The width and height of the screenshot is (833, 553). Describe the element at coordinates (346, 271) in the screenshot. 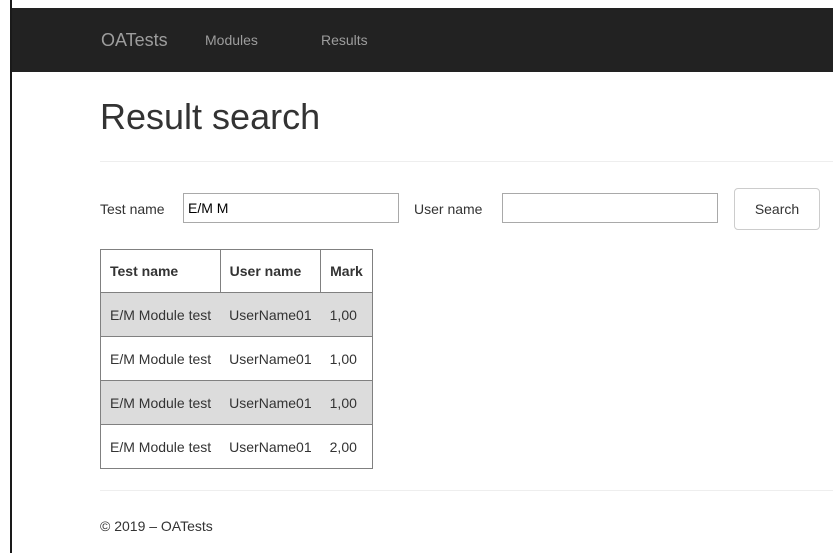

I see `column-header-mark: Mark` at that location.